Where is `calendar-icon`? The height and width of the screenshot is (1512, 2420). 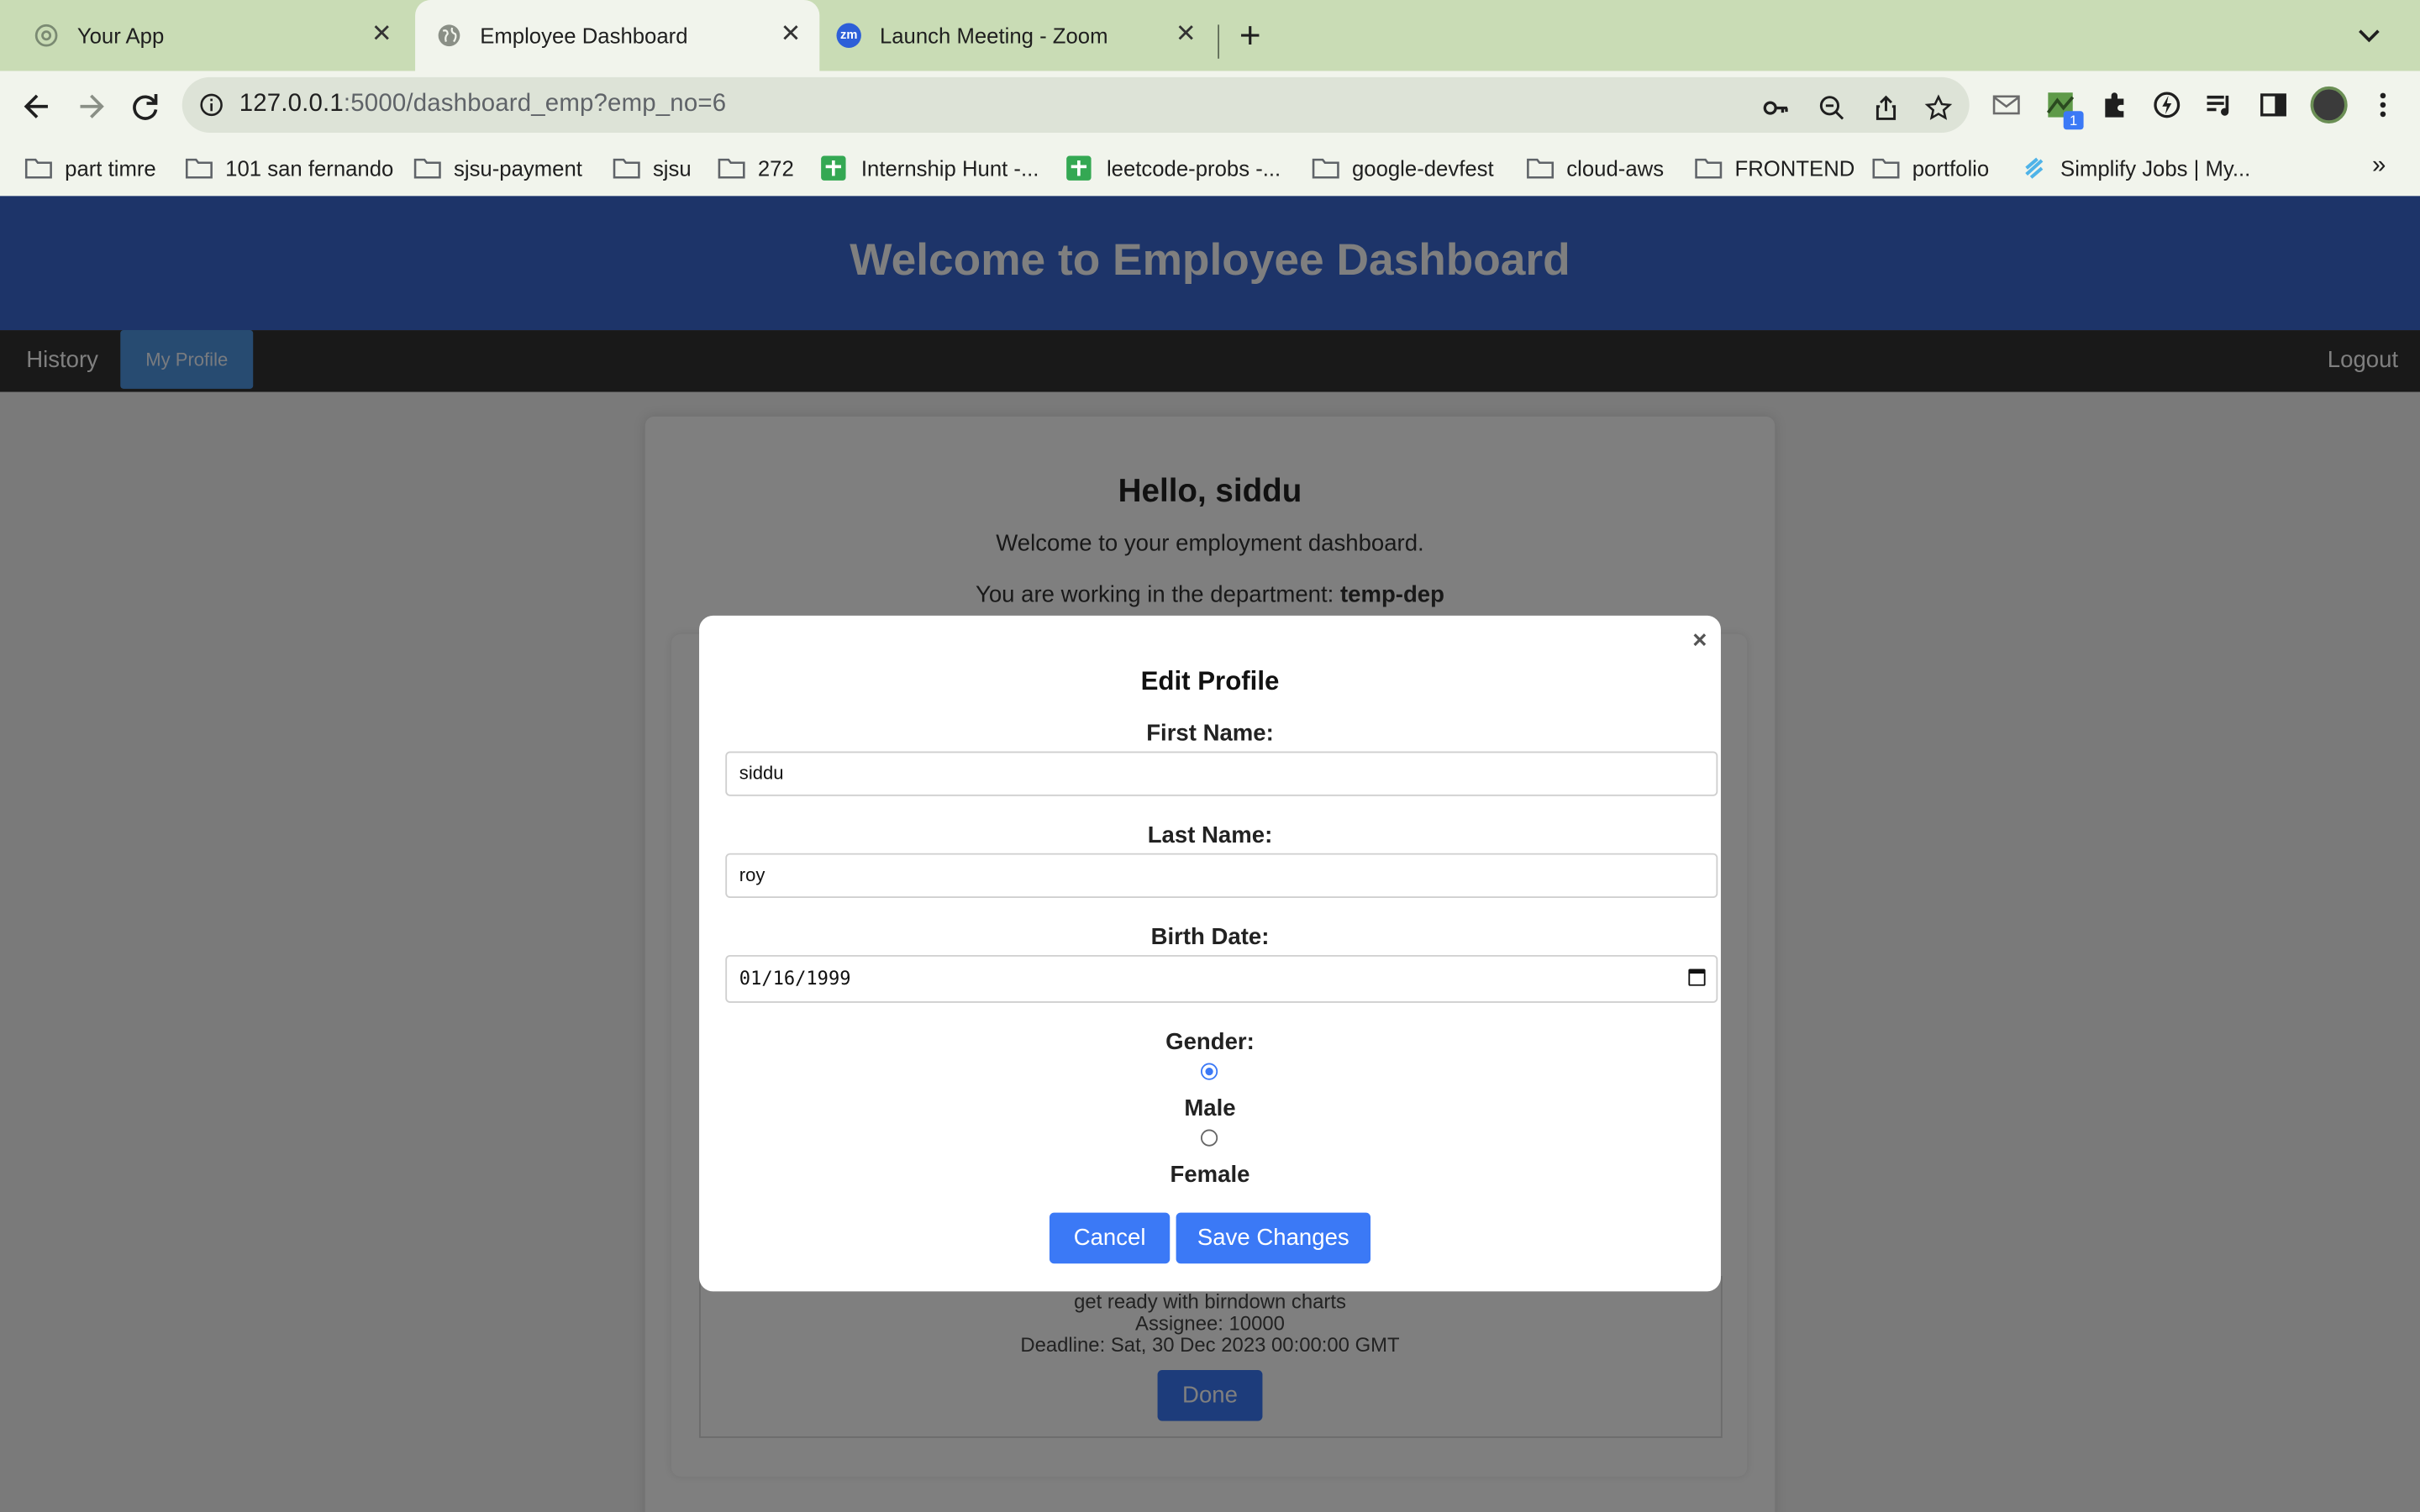
calendar-icon is located at coordinates (1697, 977).